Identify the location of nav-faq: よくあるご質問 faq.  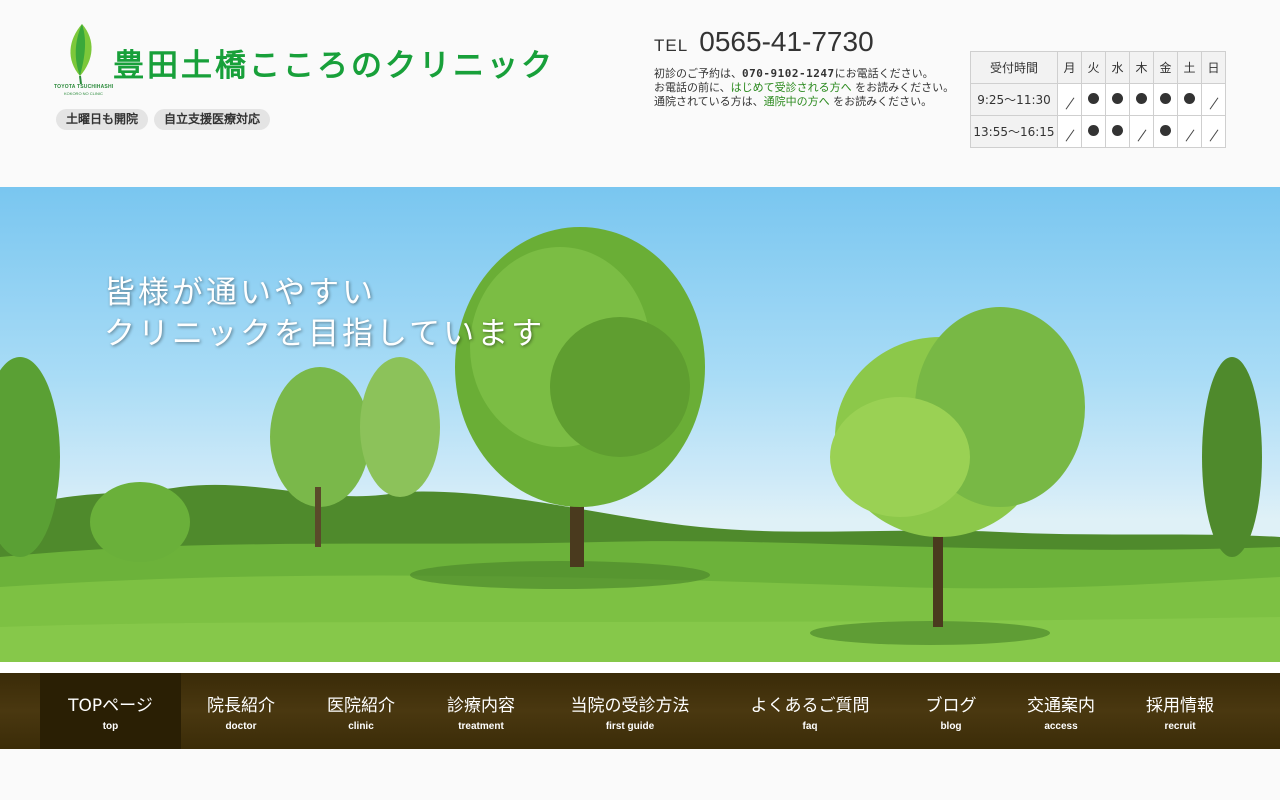
(810, 711).